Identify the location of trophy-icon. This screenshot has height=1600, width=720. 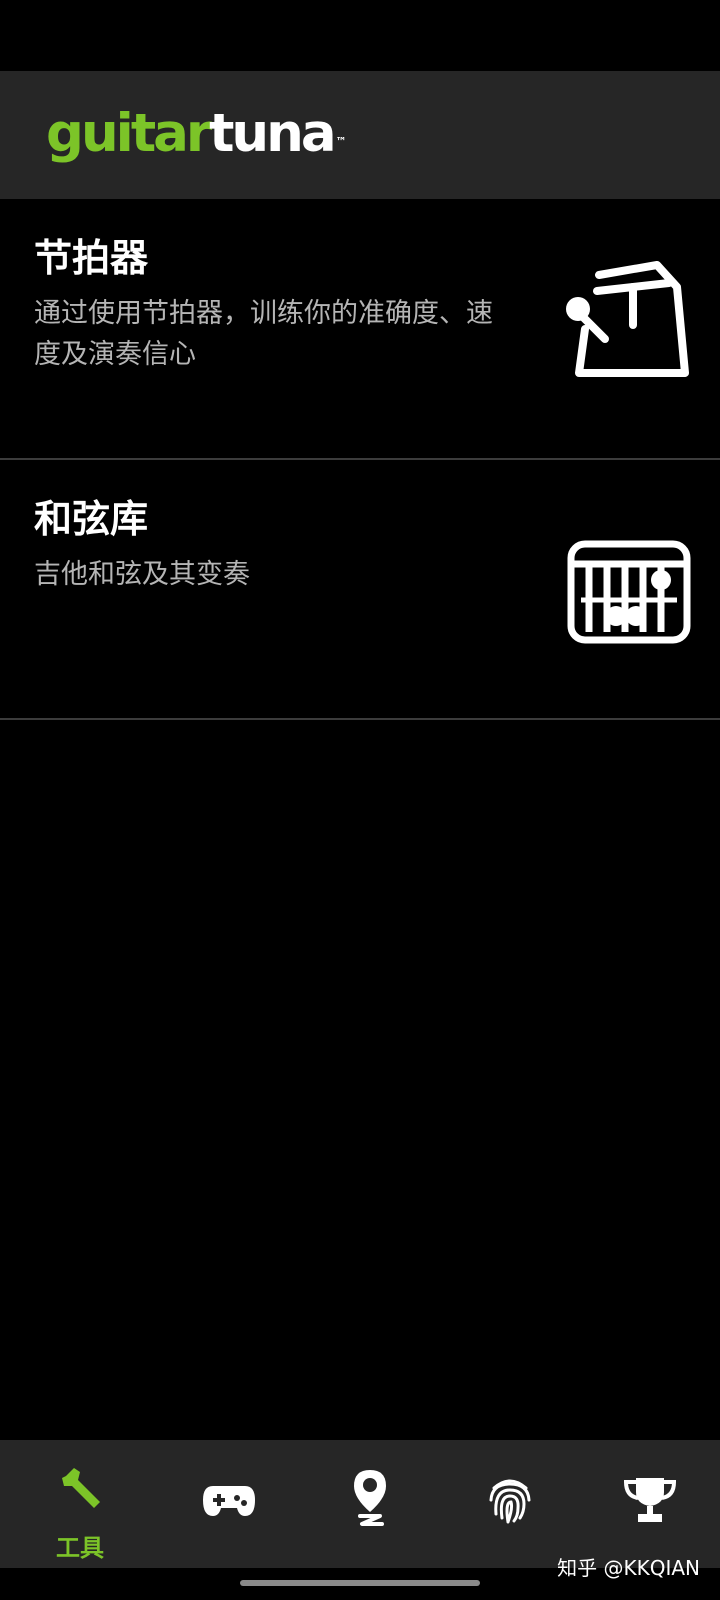
(650, 1500).